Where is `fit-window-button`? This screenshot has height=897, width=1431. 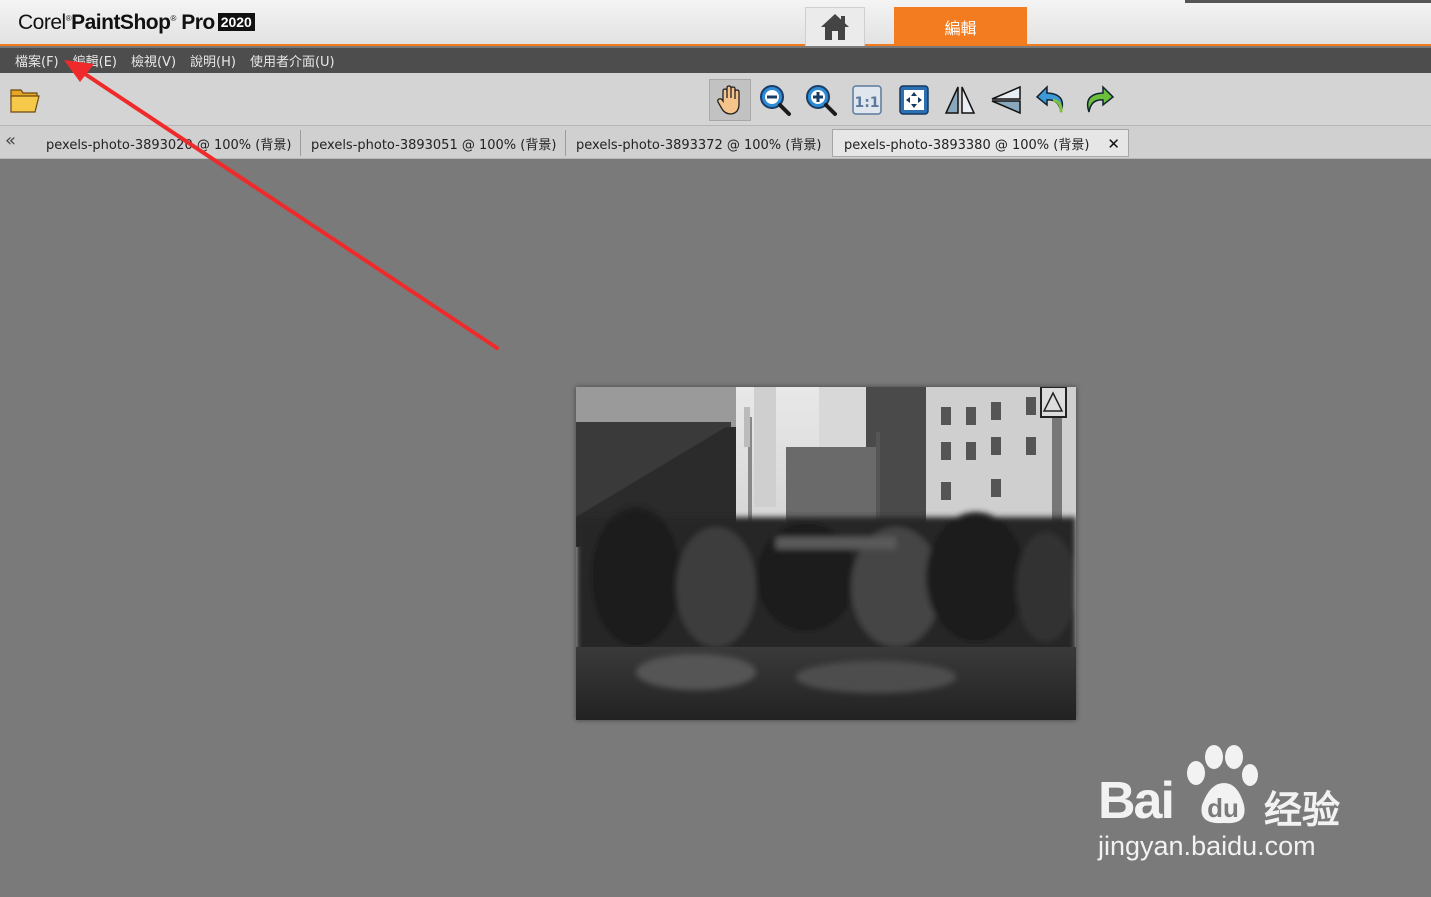 fit-window-button is located at coordinates (914, 100).